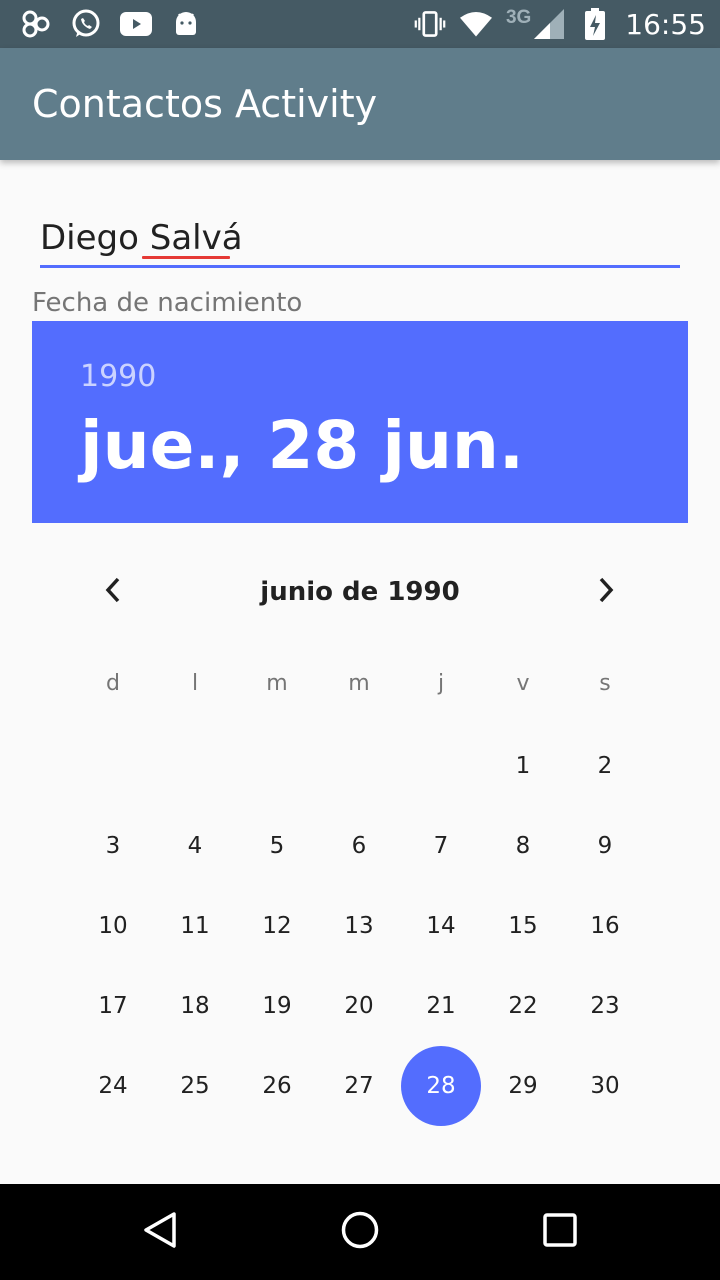 This screenshot has height=1280, width=720. I want to click on day-number: 11, so click(195, 926).